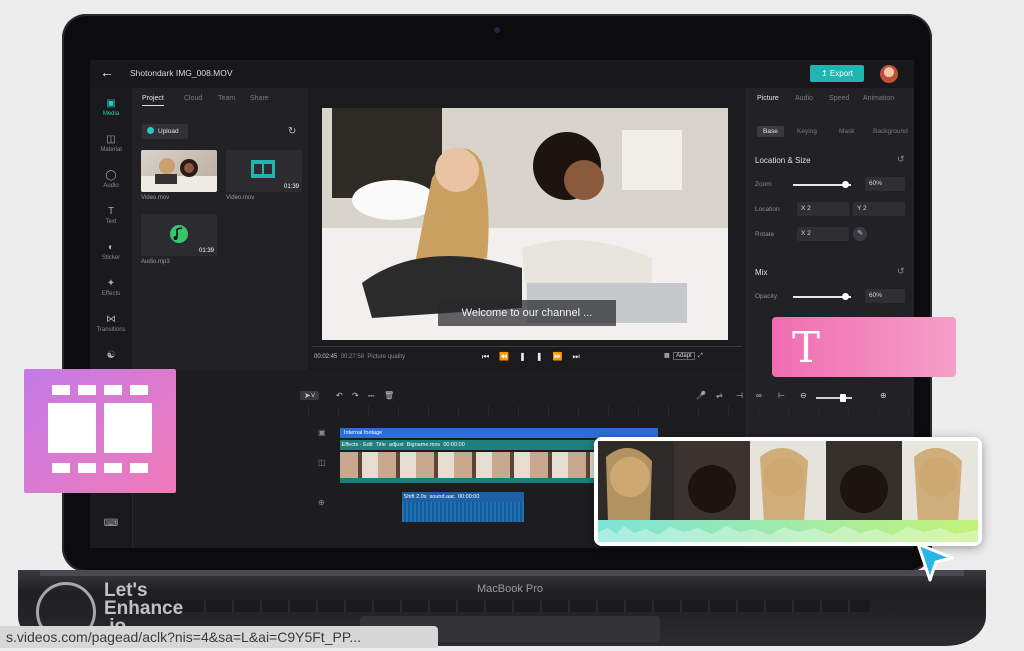  What do you see at coordinates (739, 395) in the screenshot?
I see `magnet-icon: ⊣` at bounding box center [739, 395].